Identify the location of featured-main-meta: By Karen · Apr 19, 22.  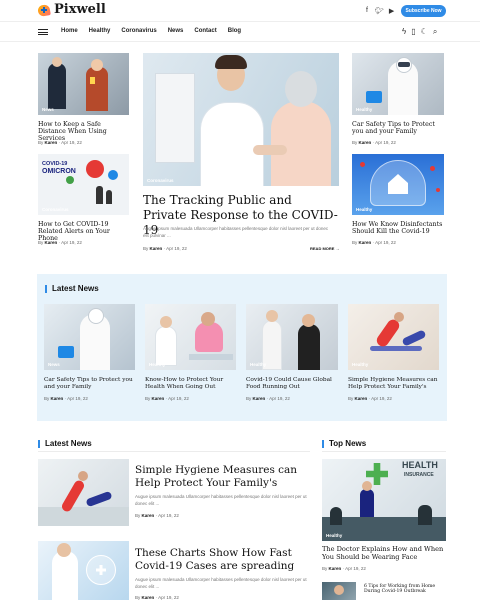
(165, 248).